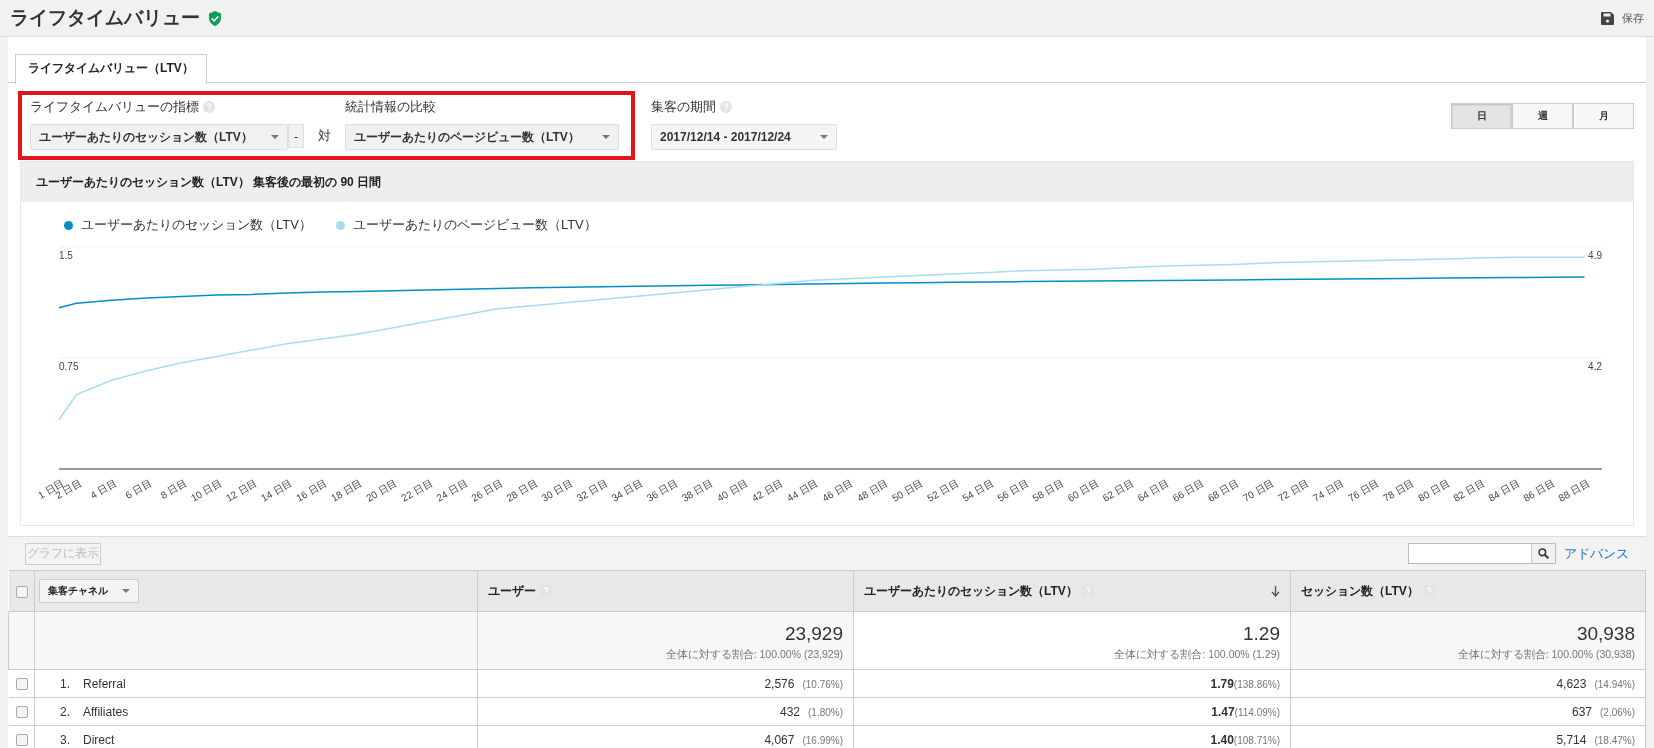 The width and height of the screenshot is (1654, 748). Describe the element at coordinates (65, 739) in the screenshot. I see `row-index: 3.` at that location.